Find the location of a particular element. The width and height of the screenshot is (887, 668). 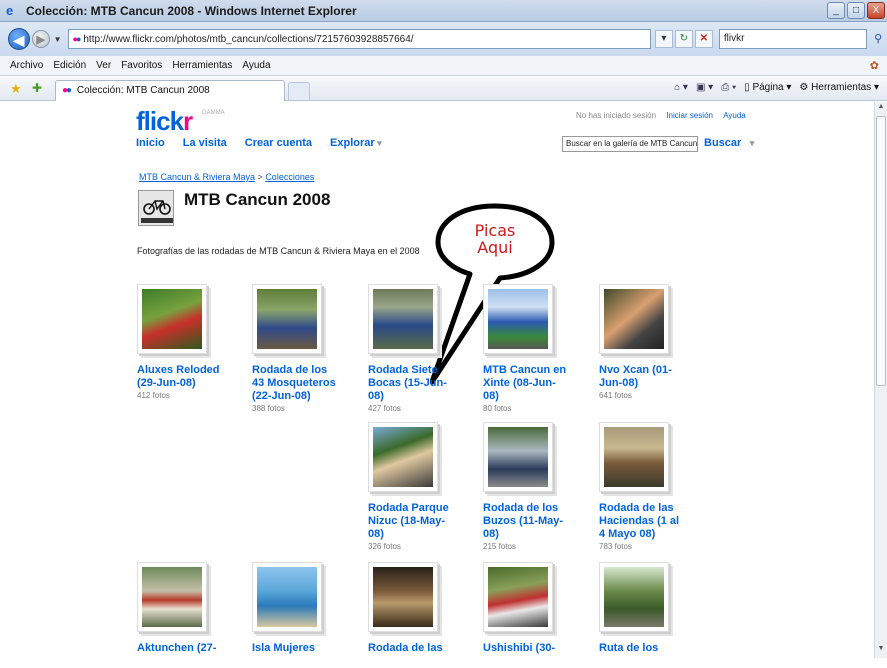

new-tab-button is located at coordinates (299, 91).